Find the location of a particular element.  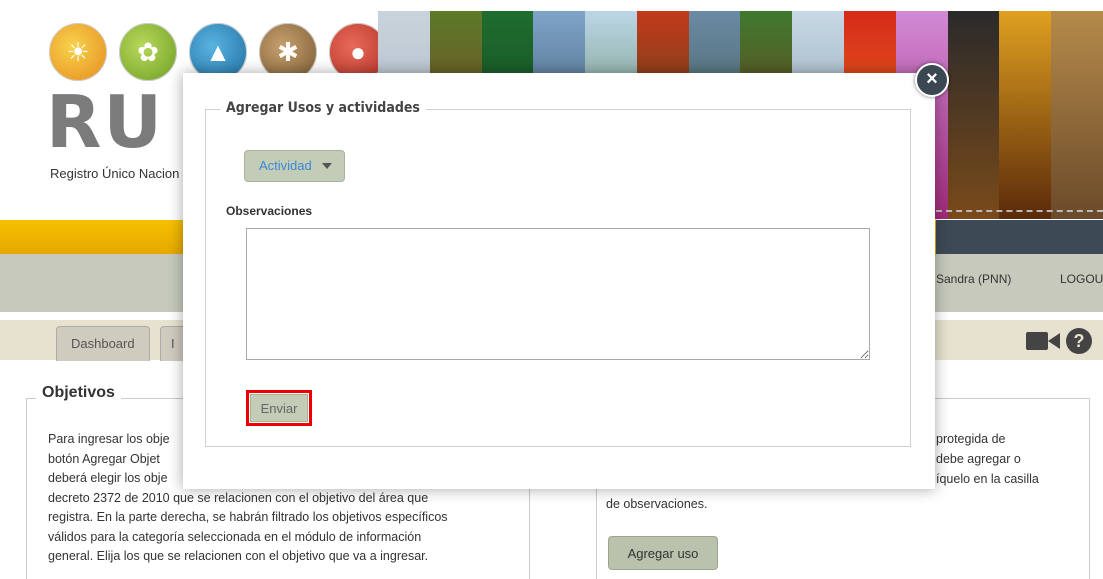

usos-line: íquelo en la casilla is located at coordinates (987, 479).